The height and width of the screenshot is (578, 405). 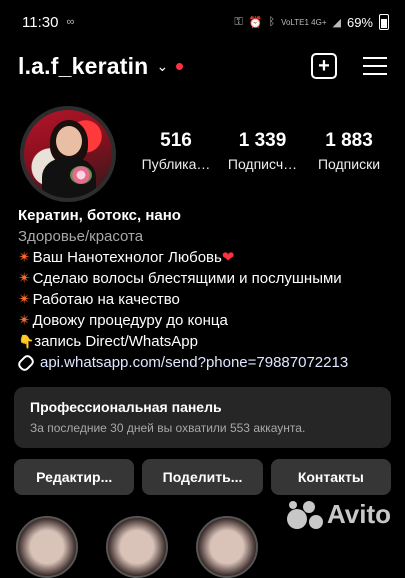 What do you see at coordinates (26, 341) in the screenshot?
I see `pointing-hand-icon: 👇` at bounding box center [26, 341].